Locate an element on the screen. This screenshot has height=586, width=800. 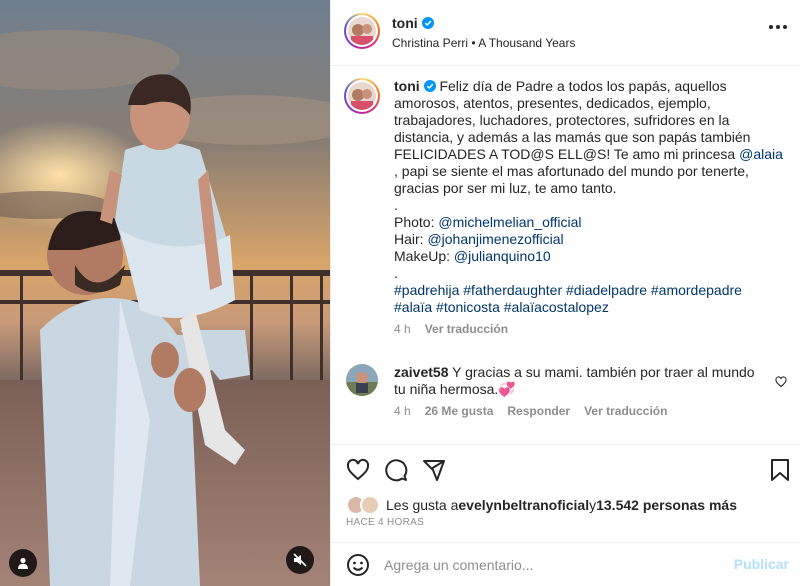
tagged-users-button is located at coordinates (23, 563).